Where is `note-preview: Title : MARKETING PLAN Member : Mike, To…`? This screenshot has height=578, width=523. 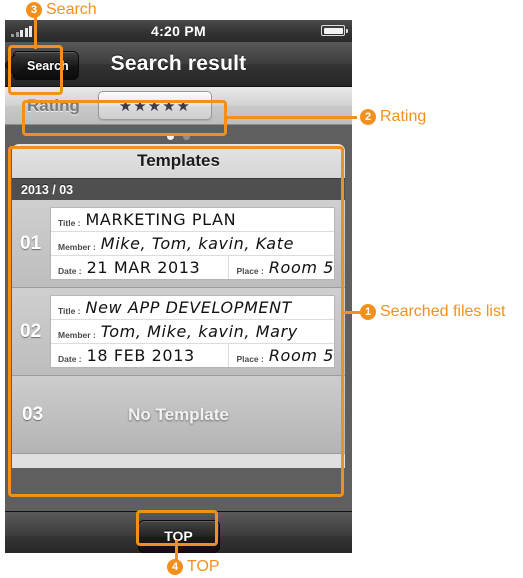
note-preview: Title : MARKETING PLAN Member : Mike, To… is located at coordinates (192, 243).